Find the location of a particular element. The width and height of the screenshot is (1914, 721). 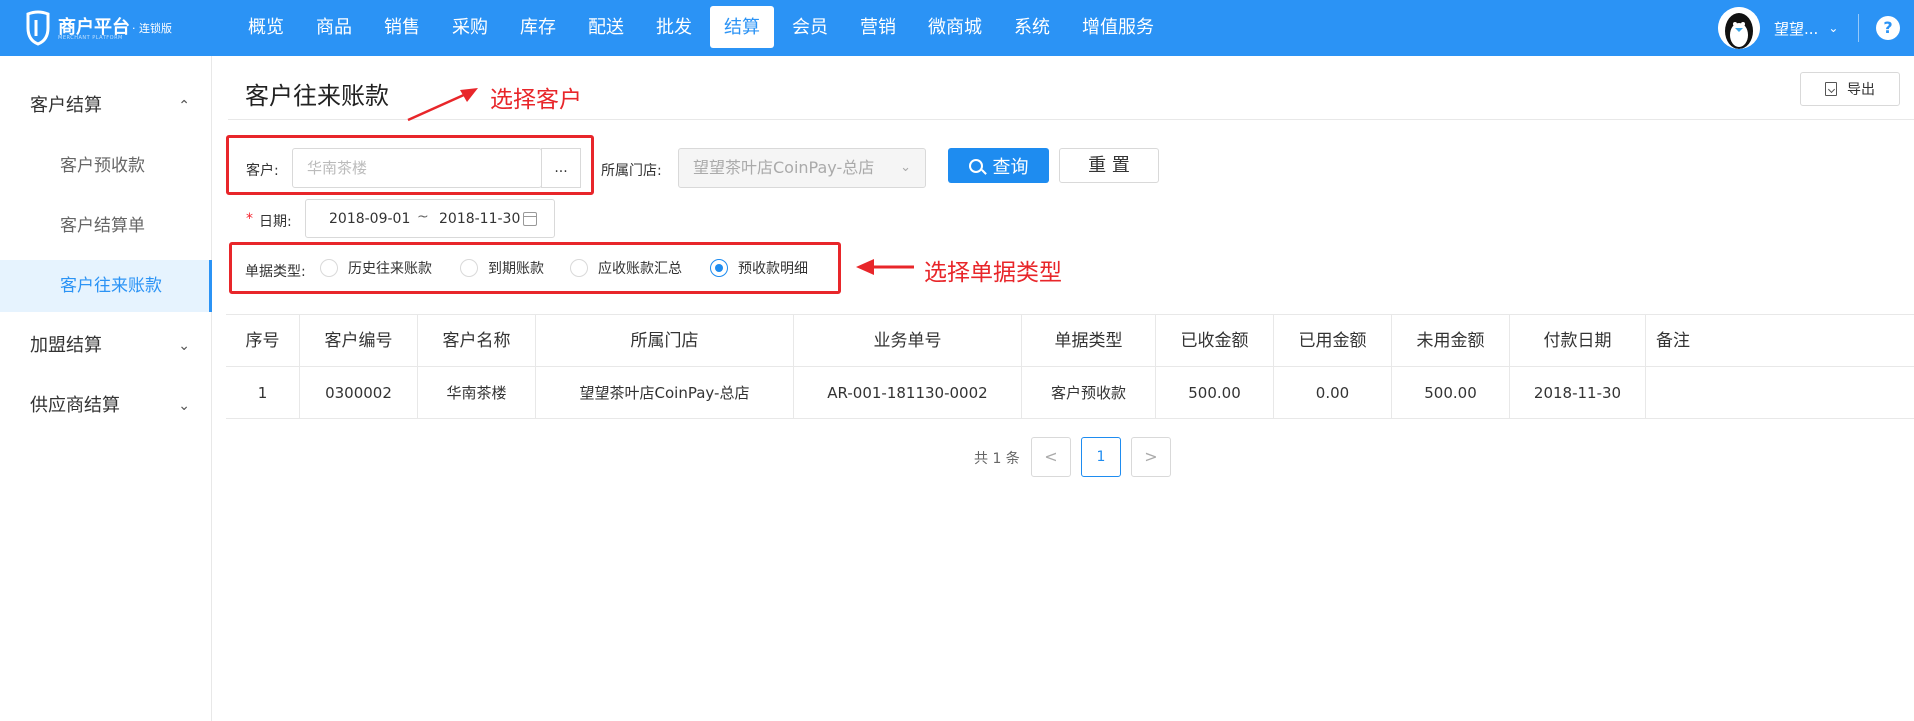

nav-settlement: 结算 is located at coordinates (742, 28).